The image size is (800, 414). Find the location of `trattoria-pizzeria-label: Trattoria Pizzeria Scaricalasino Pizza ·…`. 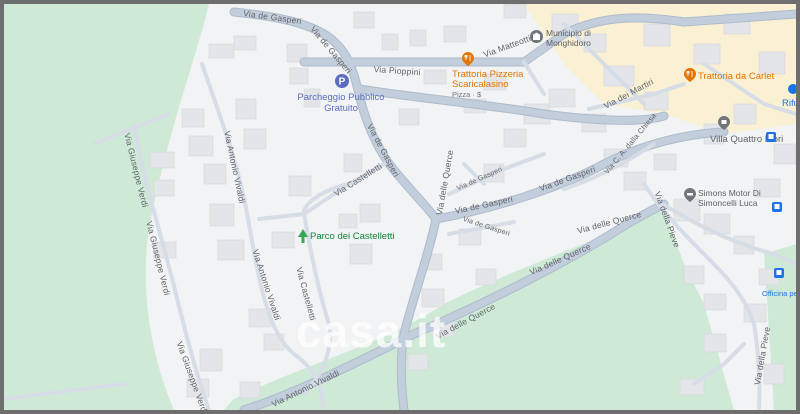

trattoria-pizzeria-label: Trattoria Pizzeria Scaricalasino Pizza ·… is located at coordinates (496, 85).